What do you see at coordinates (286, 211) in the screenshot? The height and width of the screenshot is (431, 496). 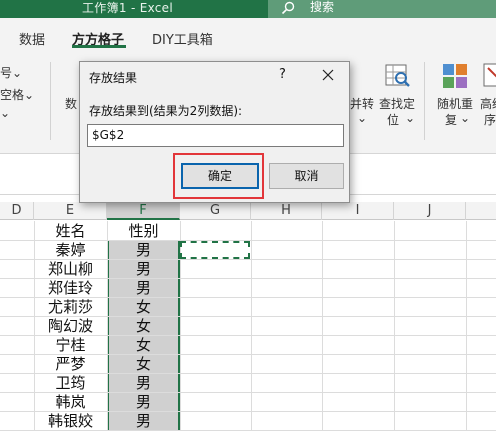 I see `column-header-h: H` at bounding box center [286, 211].